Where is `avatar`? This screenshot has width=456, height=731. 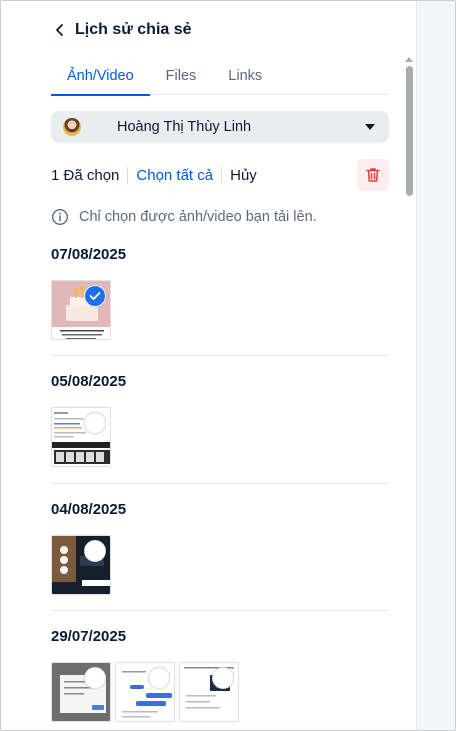 avatar is located at coordinates (72, 127).